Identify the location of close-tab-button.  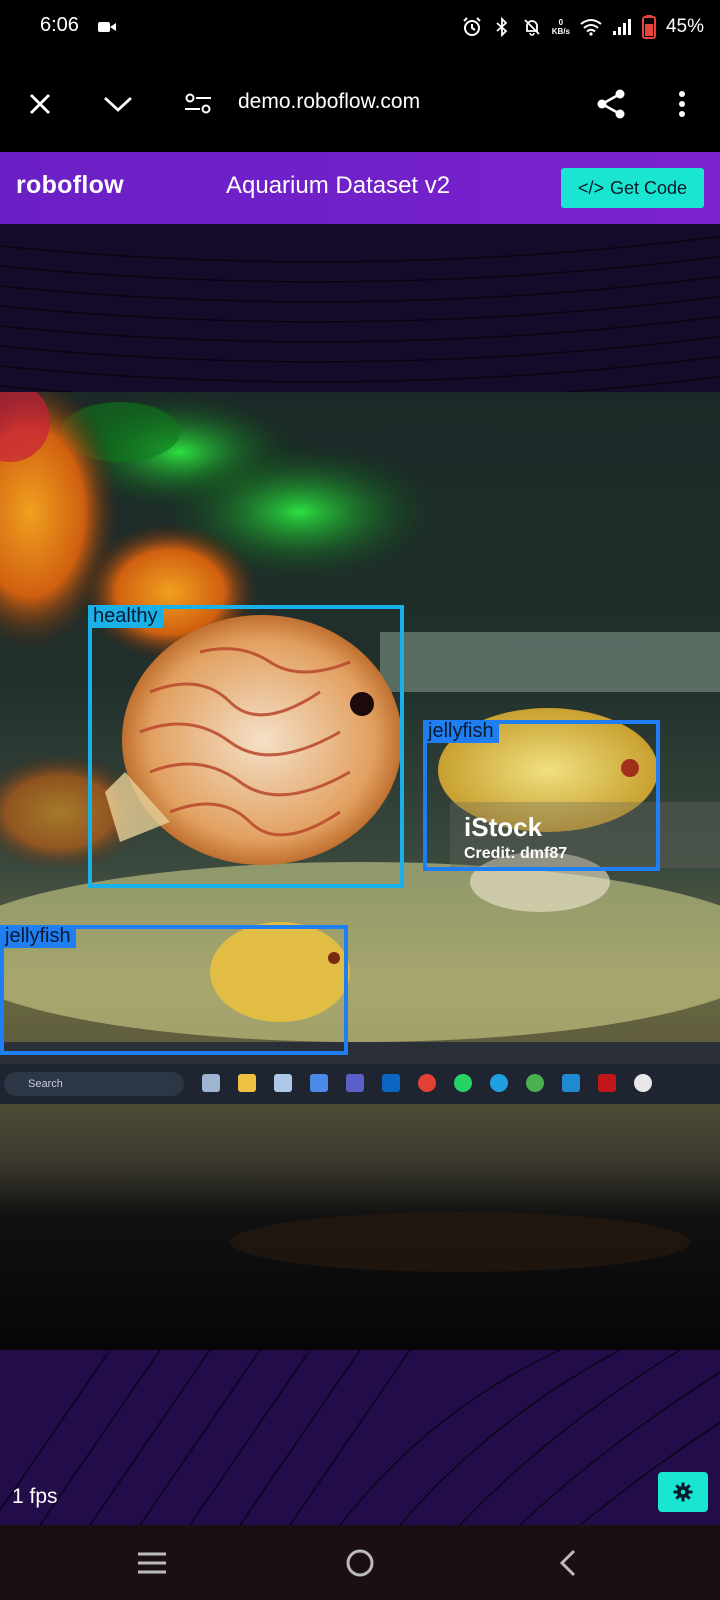
(40, 104).